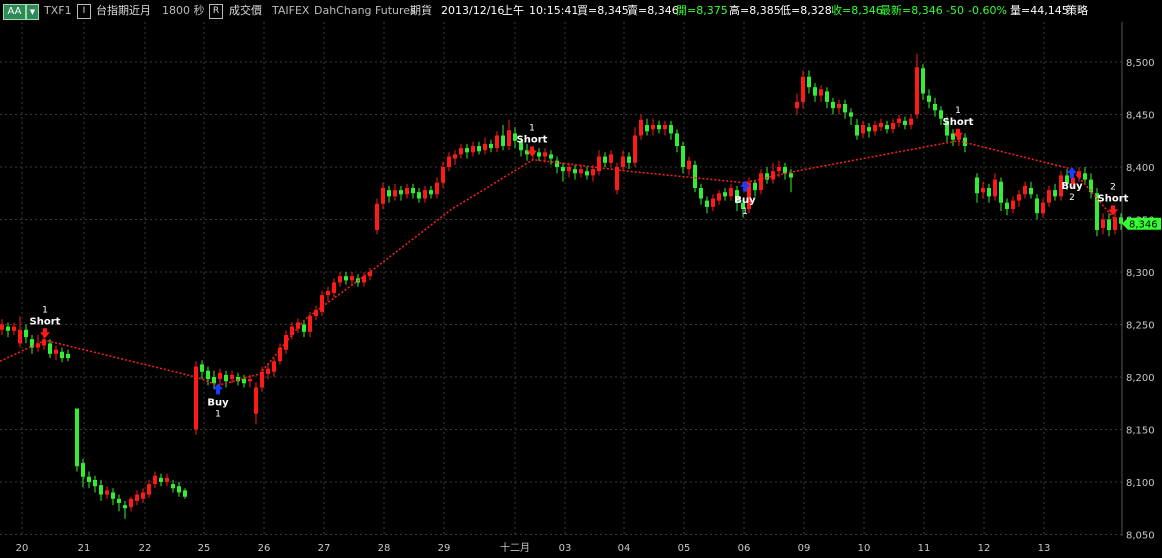 Image resolution: width=1162 pixels, height=558 pixels. I want to click on exchange-label: TAIFEX, so click(291, 10).